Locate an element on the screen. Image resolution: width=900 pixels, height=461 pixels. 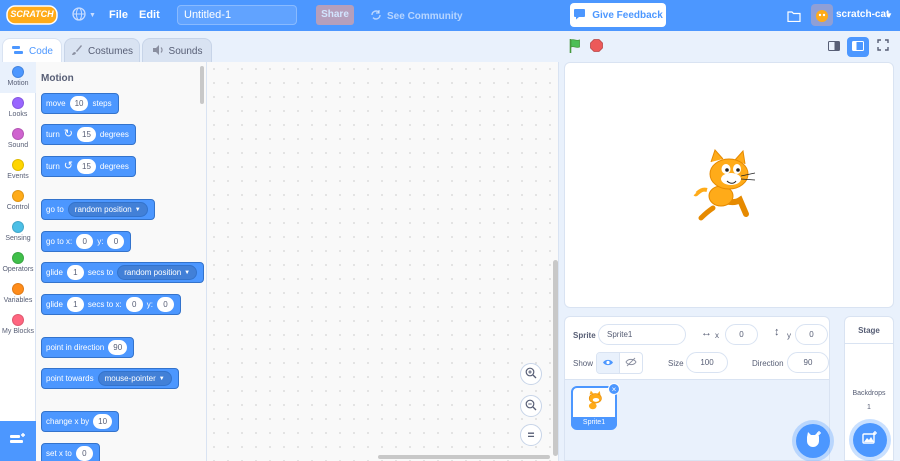
code-icon is located at coordinates (17, 51).